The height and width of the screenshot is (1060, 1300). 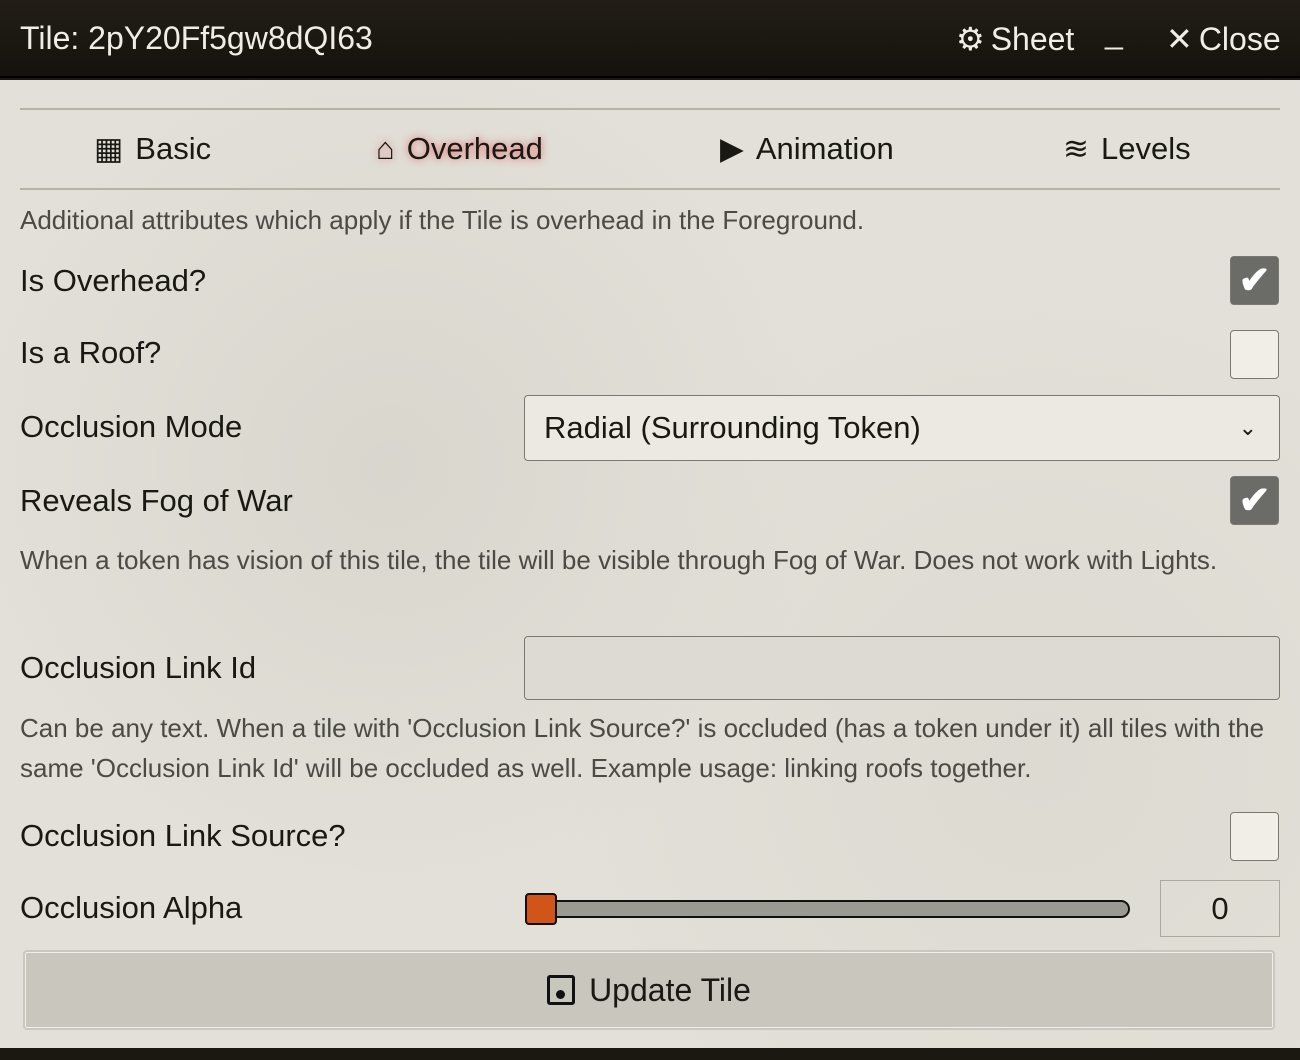 I want to click on is-roof-checkbox, so click(x=1254, y=354).